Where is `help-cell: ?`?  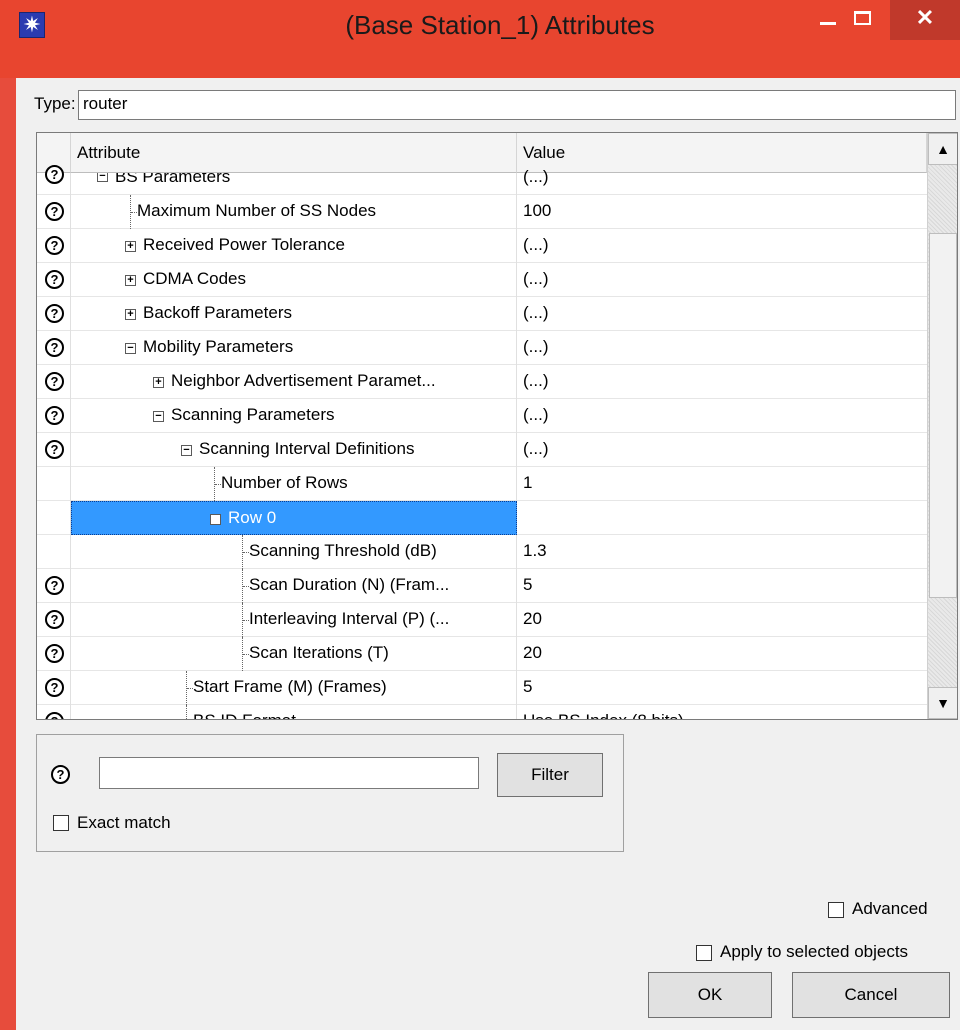
help-cell: ? is located at coordinates (54, 348).